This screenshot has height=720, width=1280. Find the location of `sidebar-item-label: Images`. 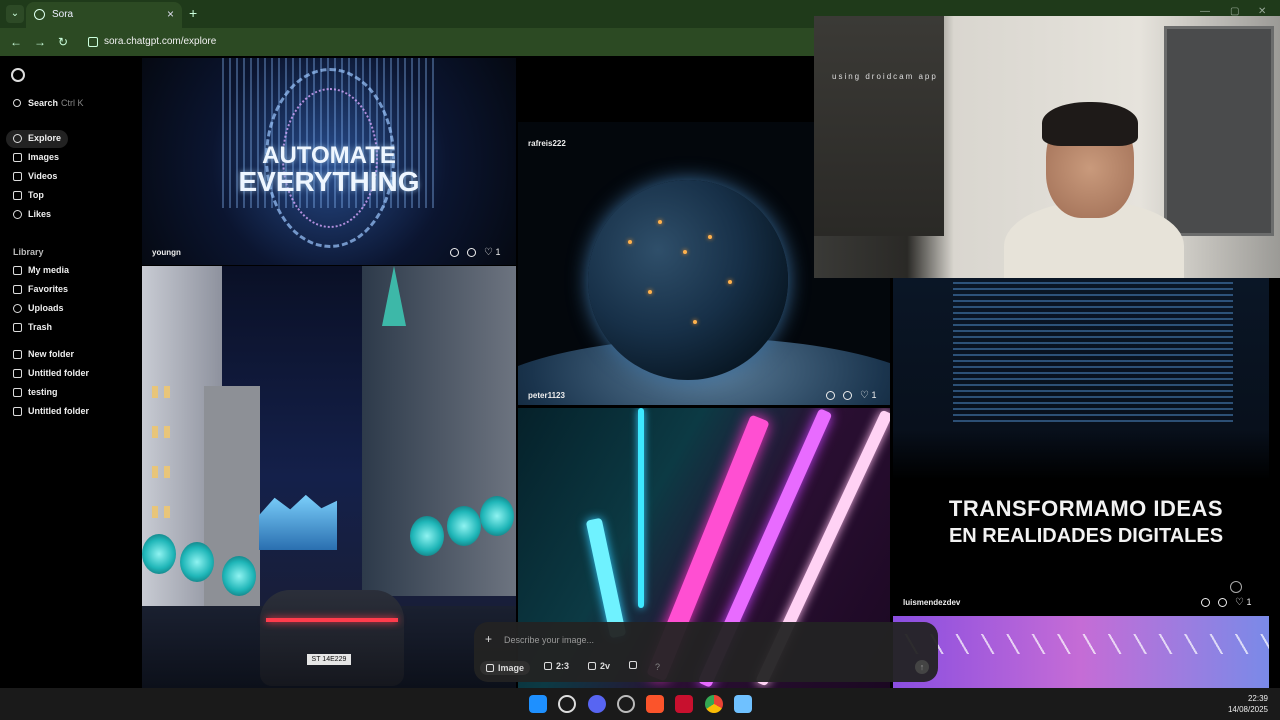

sidebar-item-label: Images is located at coordinates (44, 157).